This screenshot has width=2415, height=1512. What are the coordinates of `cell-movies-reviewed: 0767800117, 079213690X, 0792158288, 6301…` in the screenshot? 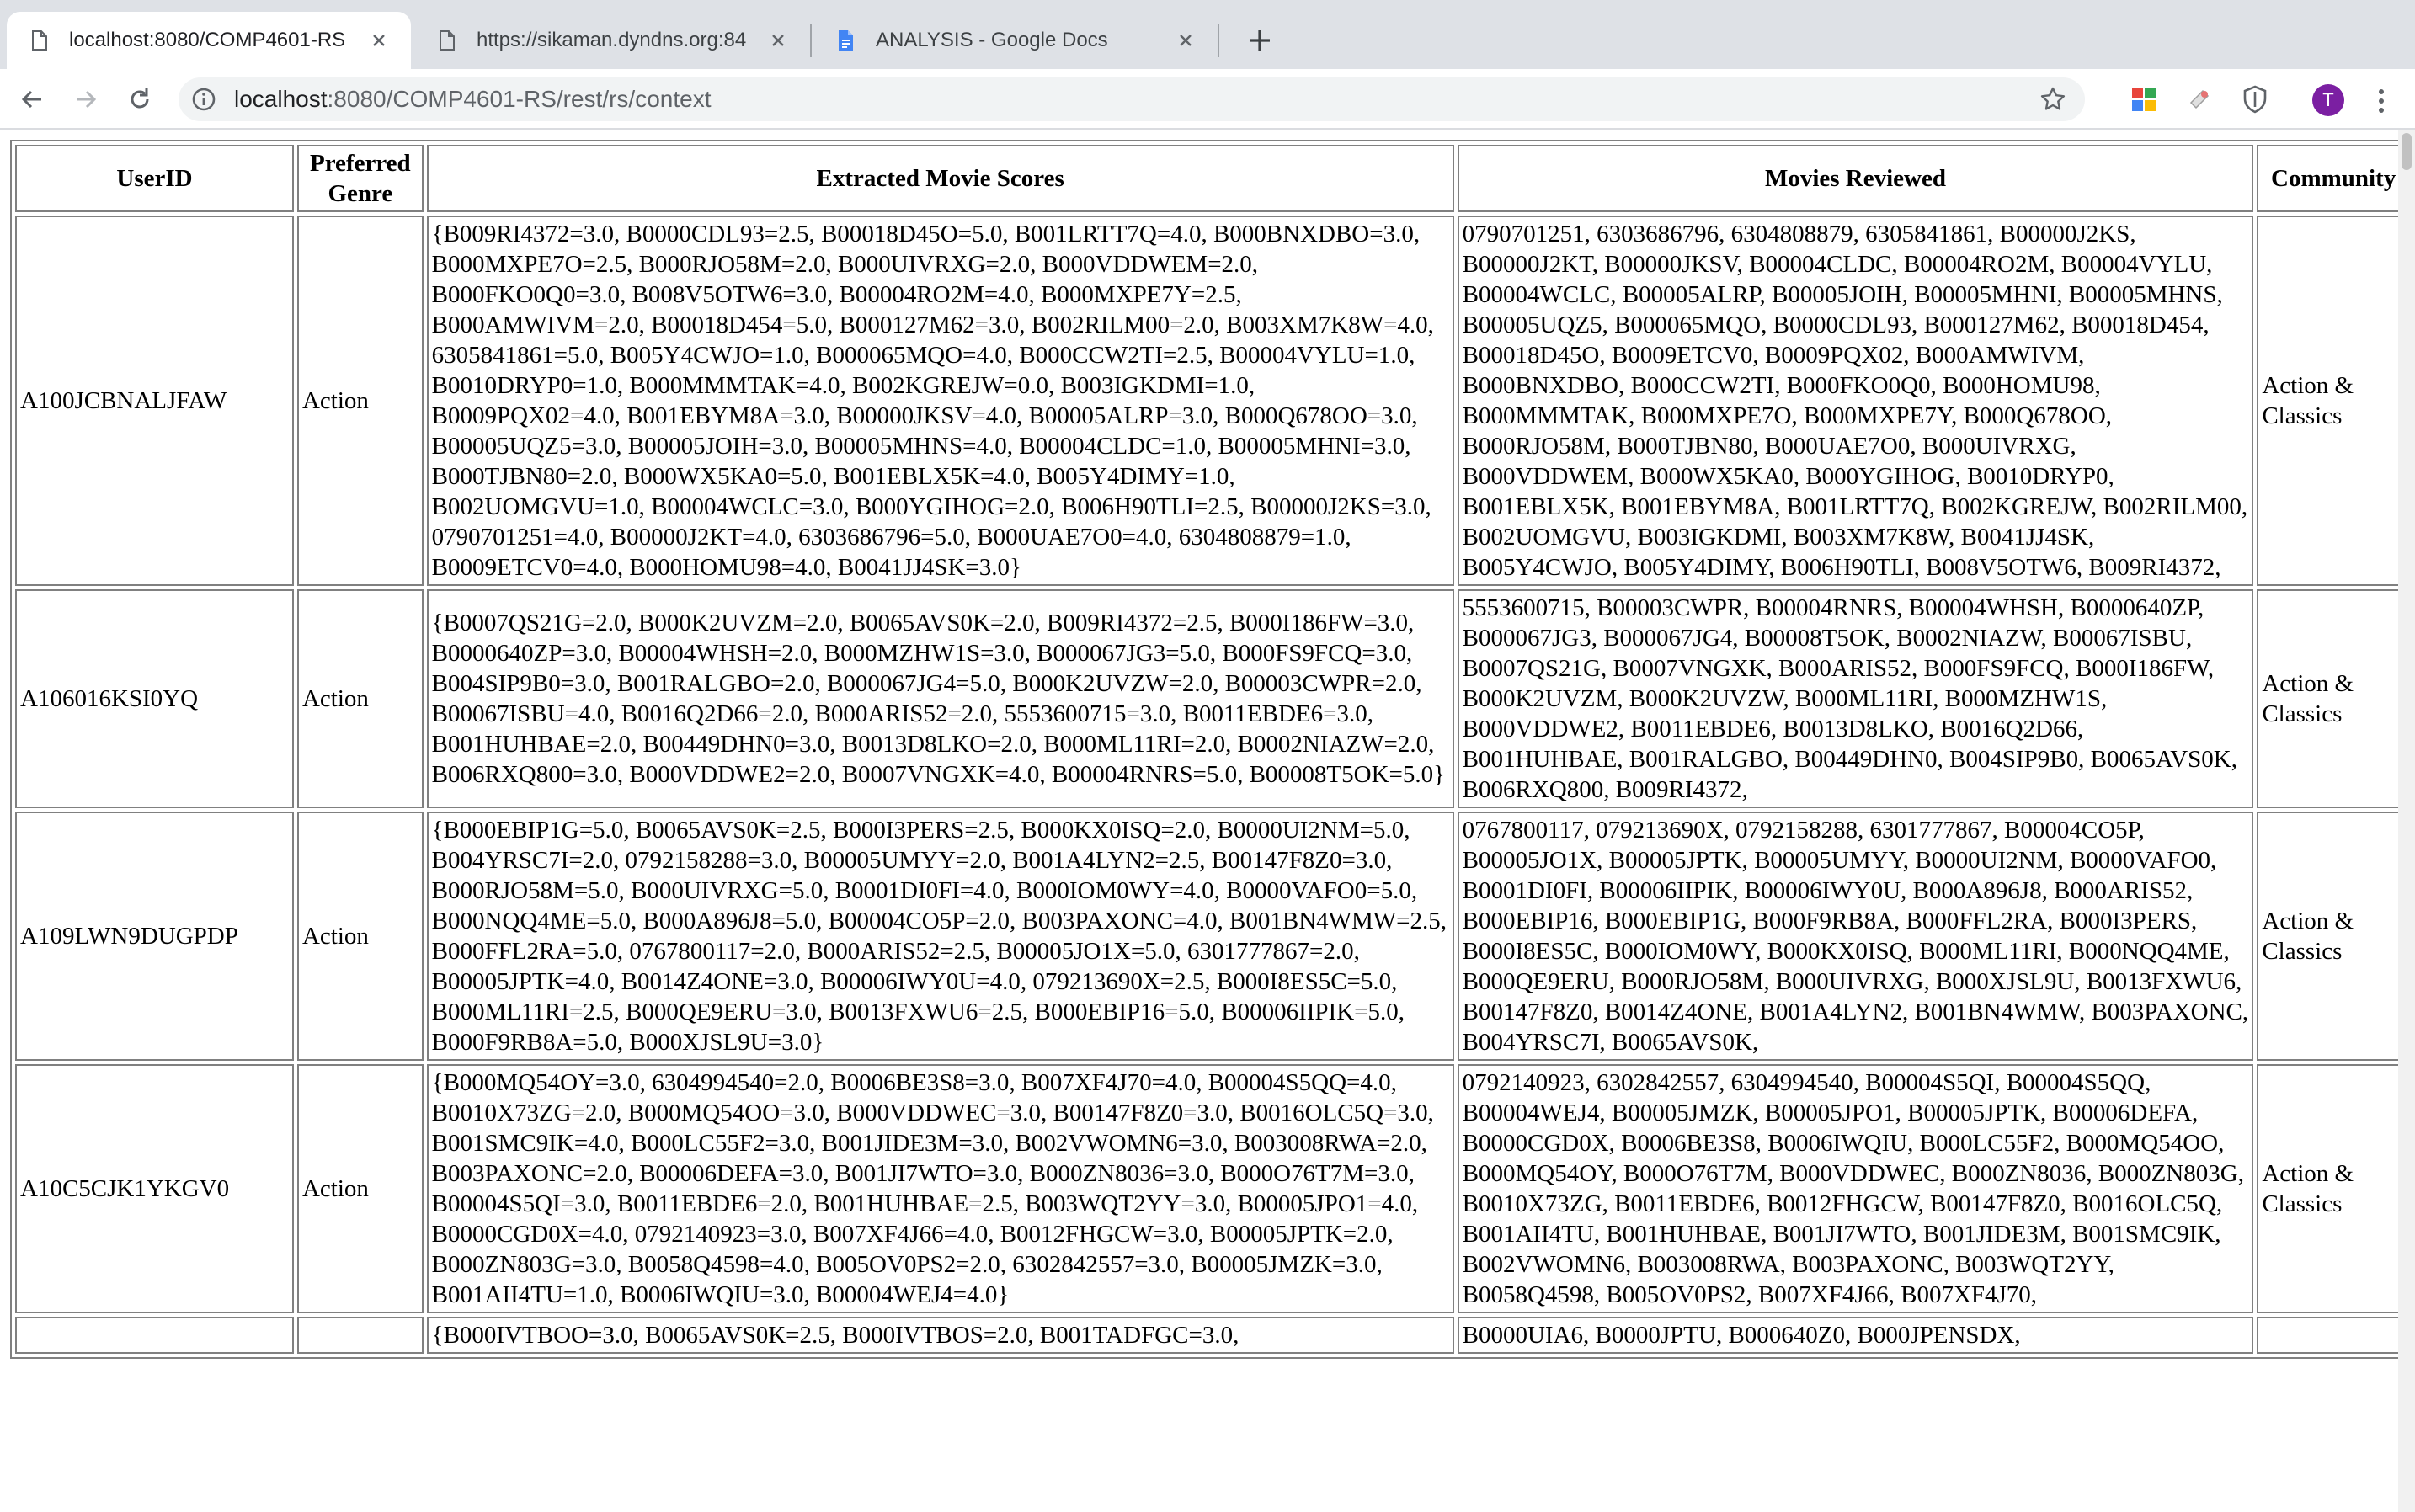 It's located at (1855, 937).